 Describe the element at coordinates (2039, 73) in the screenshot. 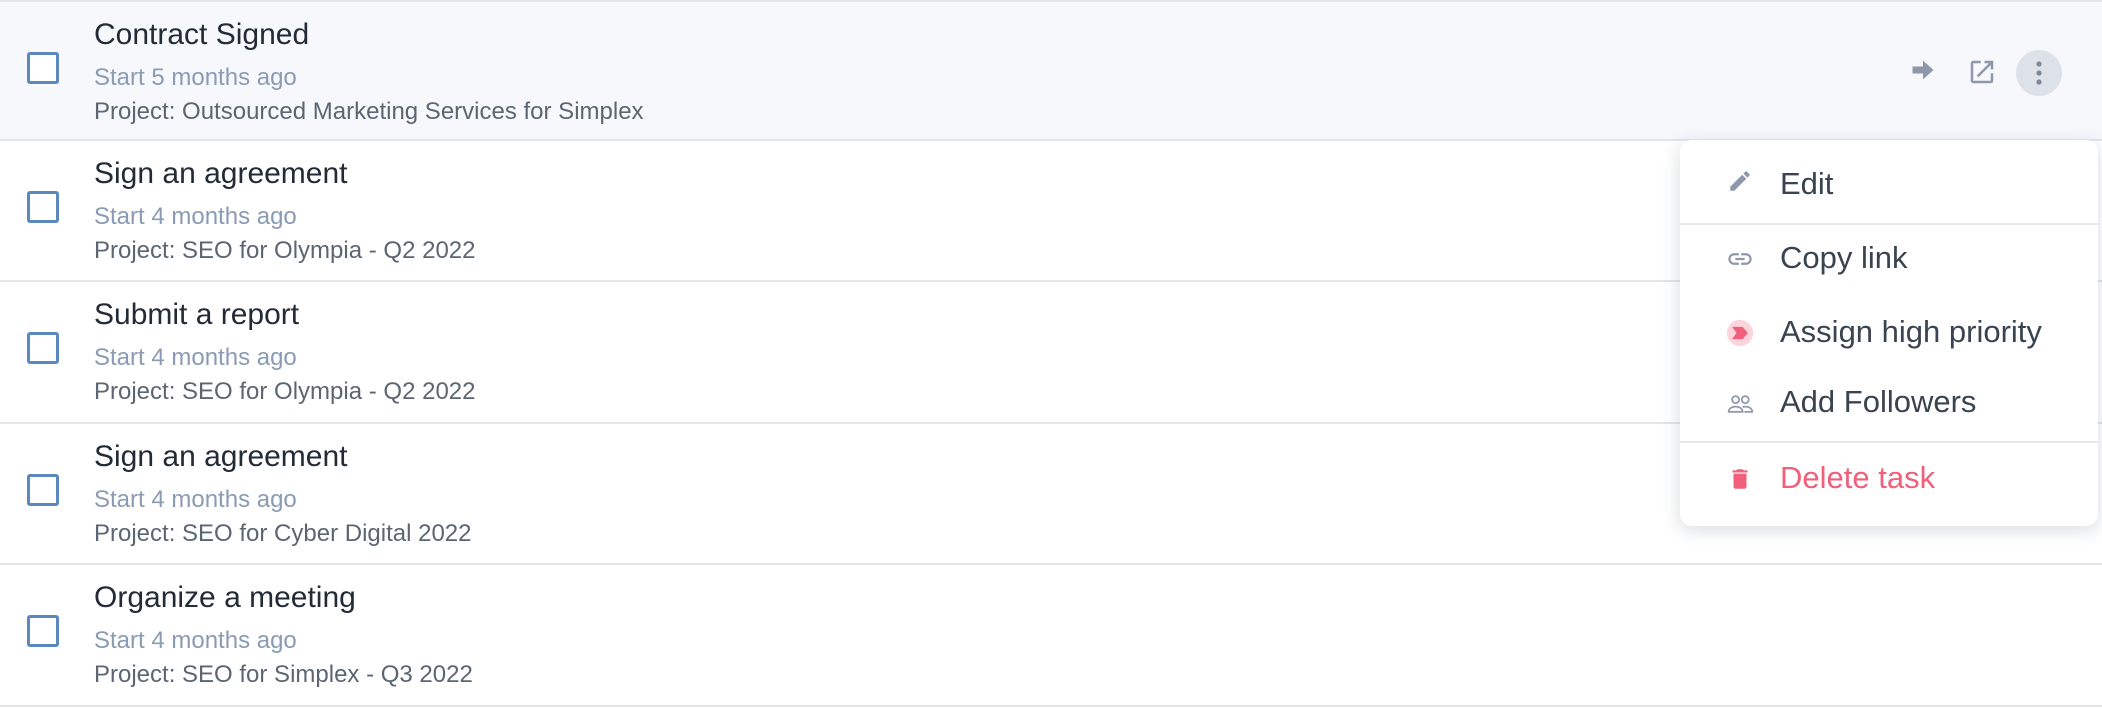

I see `more-vertical-icon` at that location.